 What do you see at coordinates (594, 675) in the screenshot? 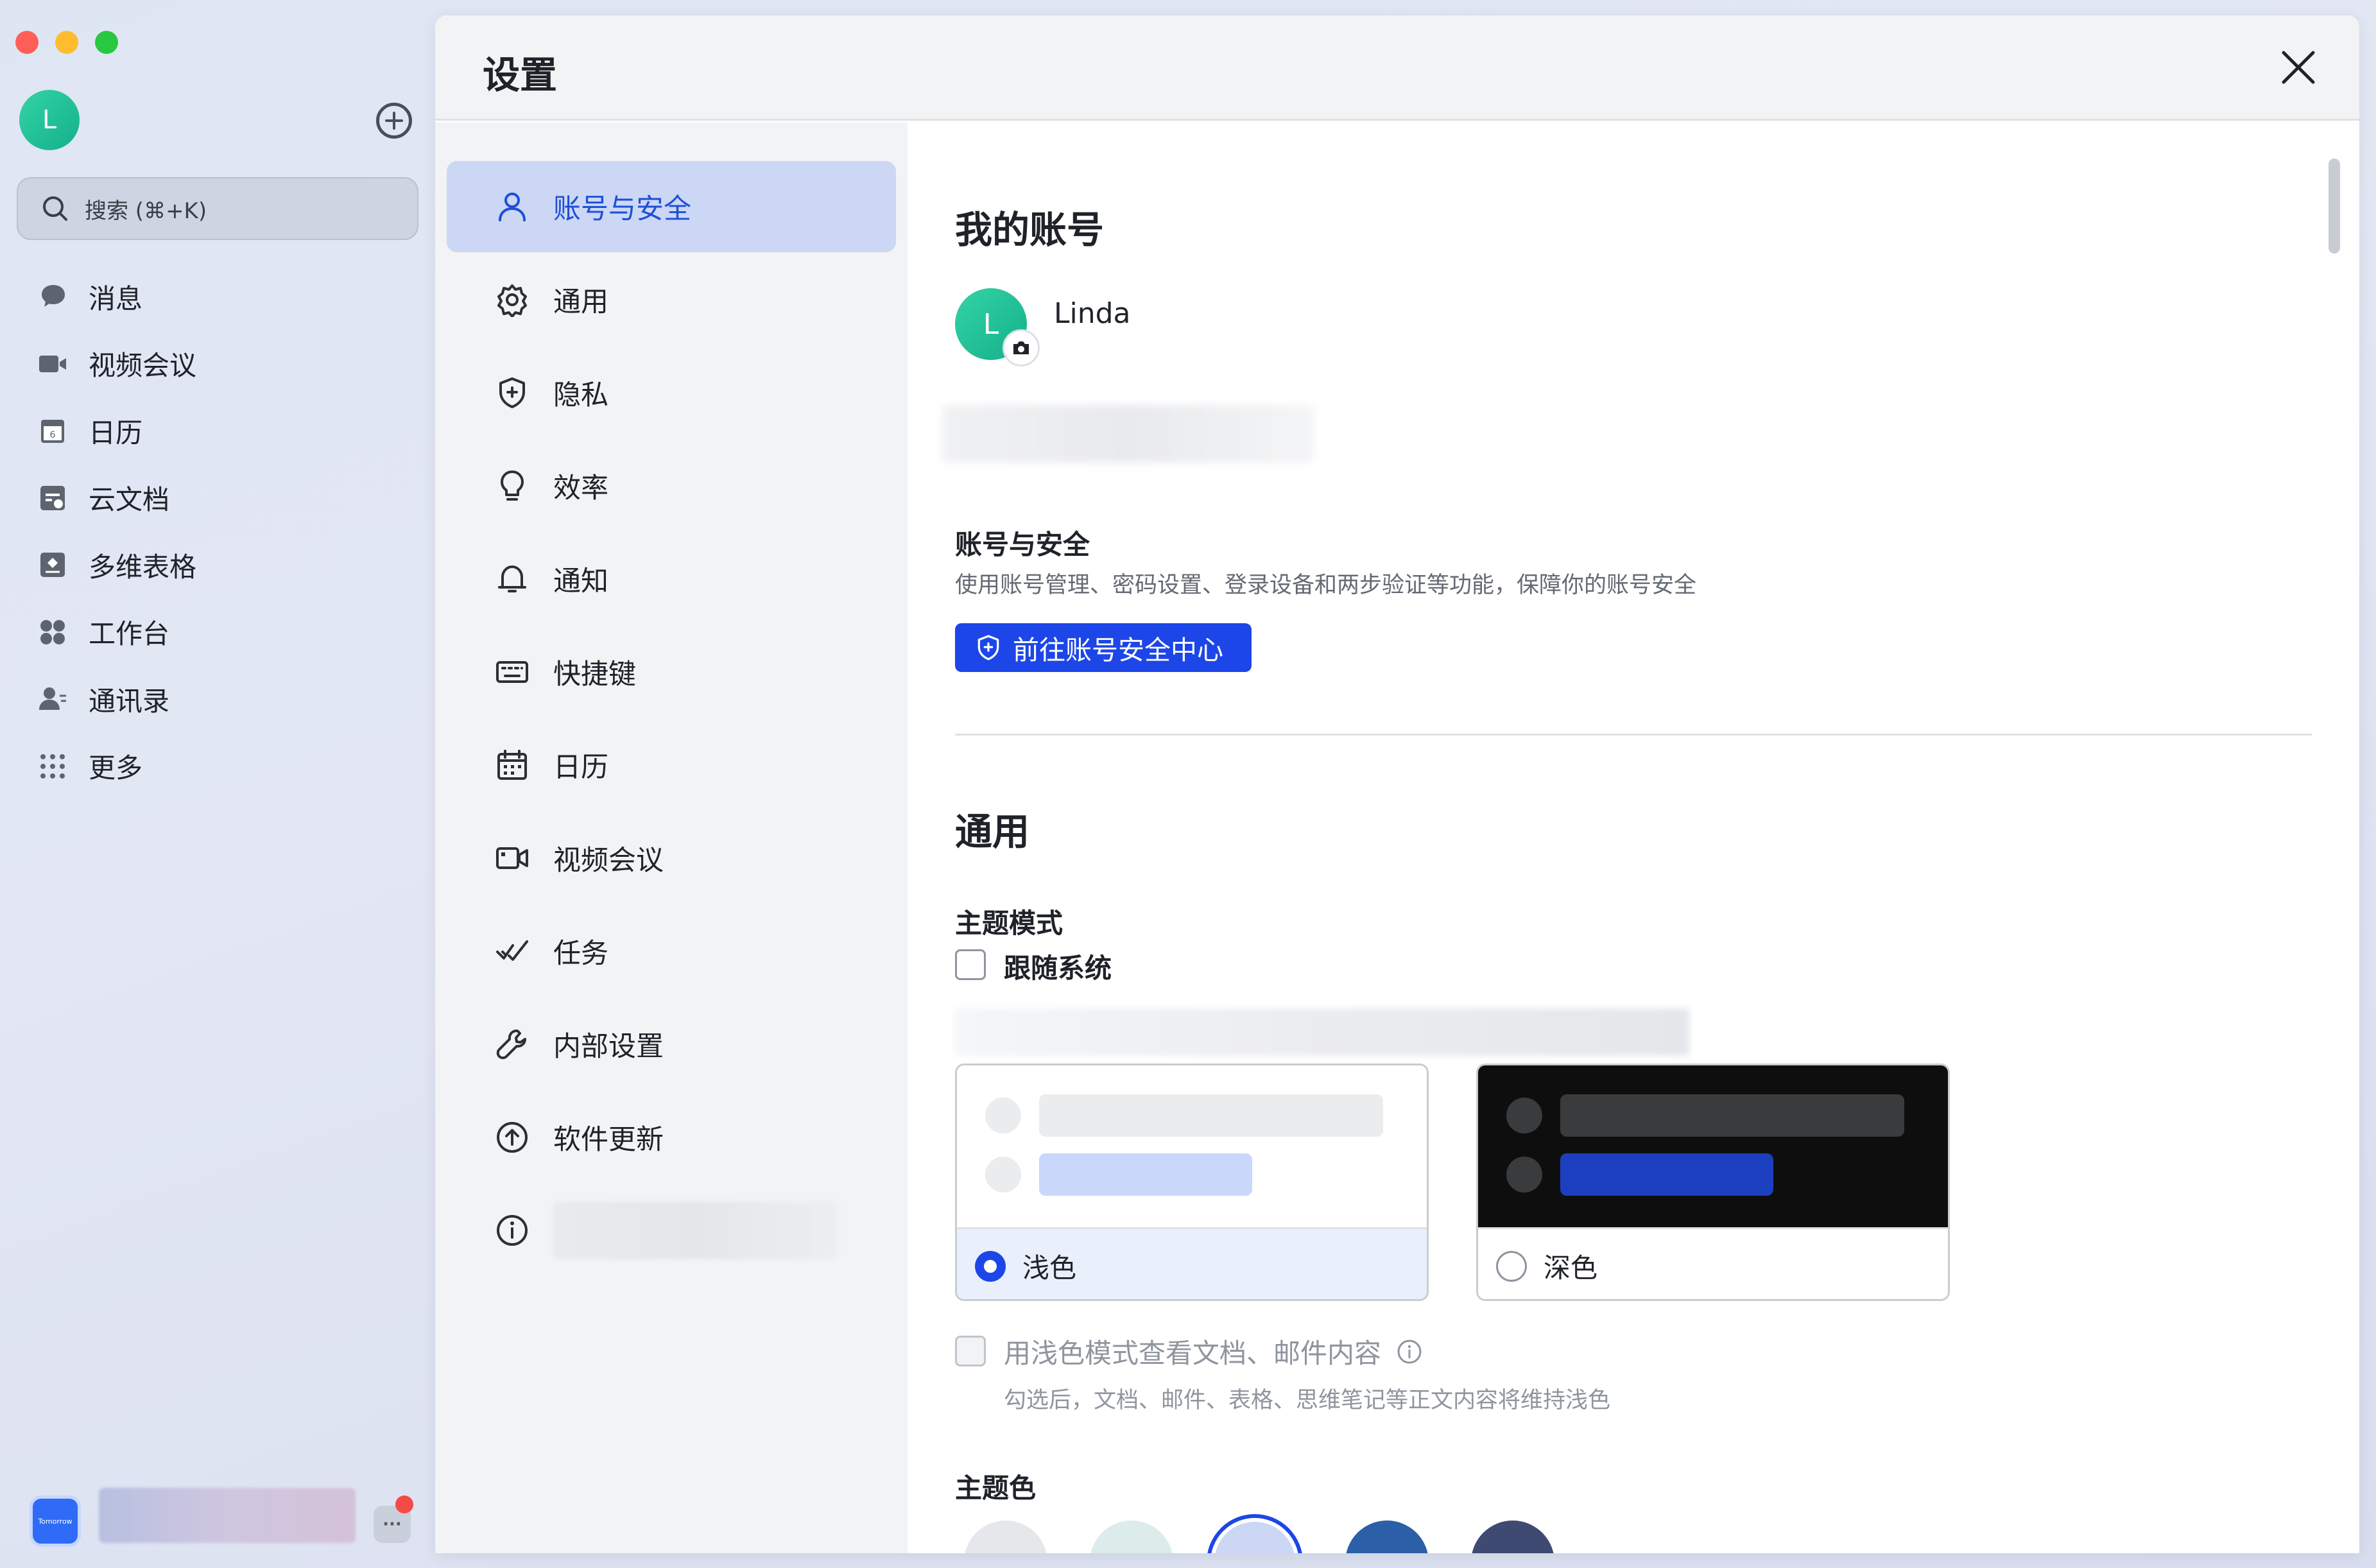
I see `tab-label: 快捷键` at bounding box center [594, 675].